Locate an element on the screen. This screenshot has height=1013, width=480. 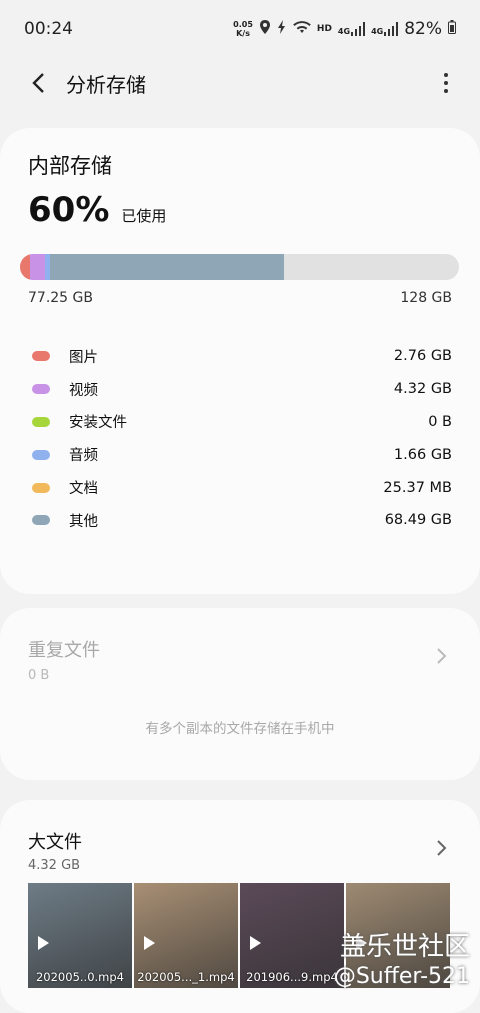
battery-icon is located at coordinates (452, 29).